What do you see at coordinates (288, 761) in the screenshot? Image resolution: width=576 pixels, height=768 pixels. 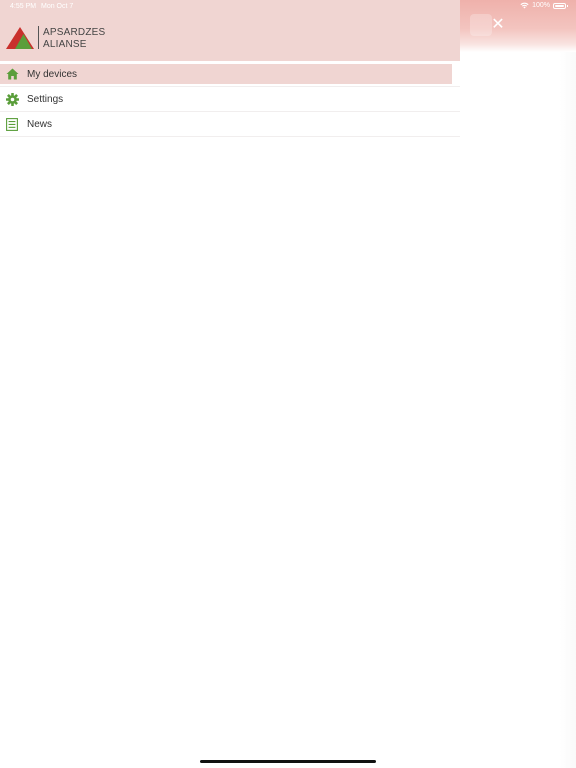 I see `home-indicator` at bounding box center [288, 761].